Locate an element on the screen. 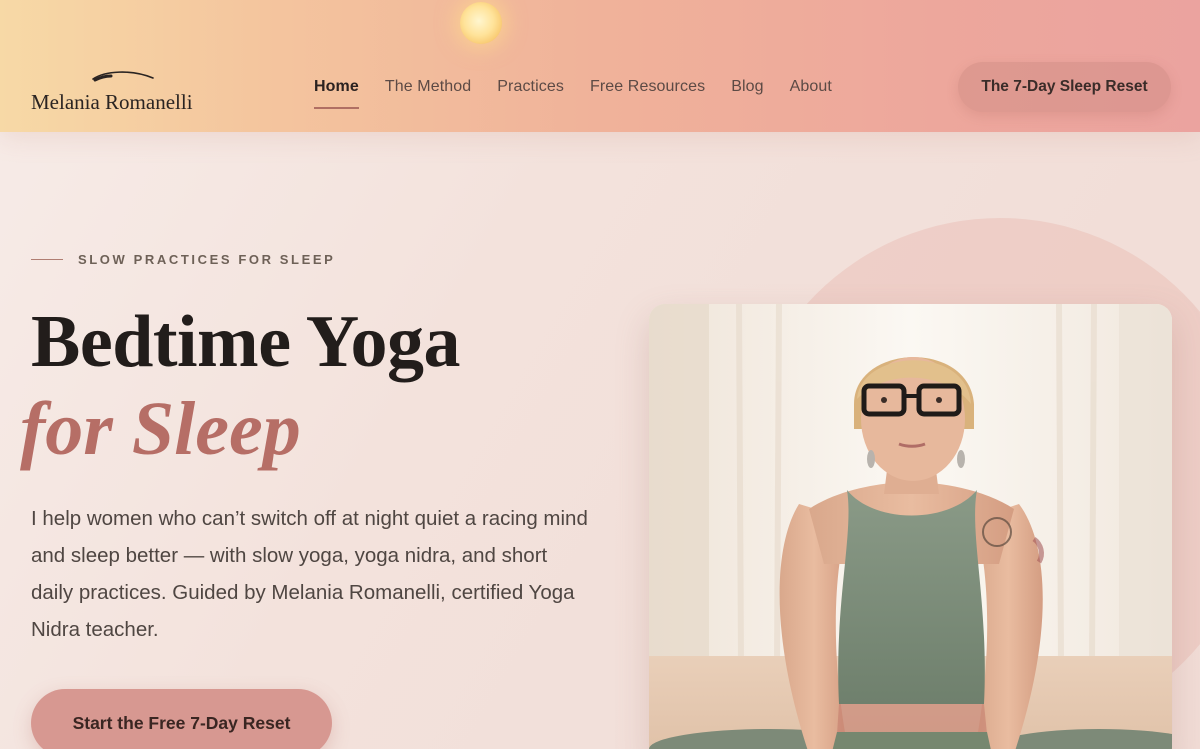 The width and height of the screenshot is (1200, 749). nav-blog: Blog is located at coordinates (747, 87).